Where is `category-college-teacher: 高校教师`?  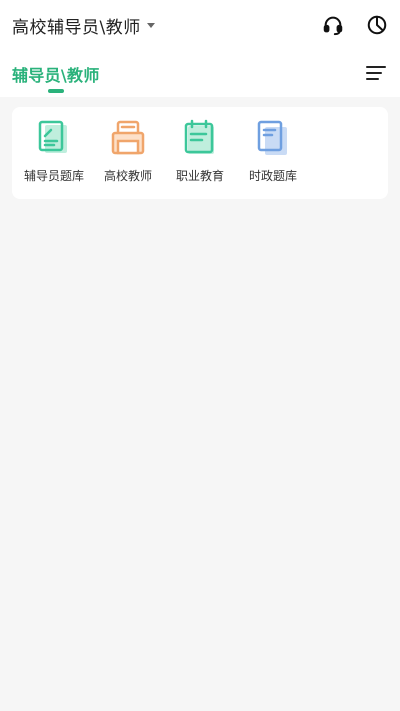
category-college-teacher: 高校教师 is located at coordinates (128, 154).